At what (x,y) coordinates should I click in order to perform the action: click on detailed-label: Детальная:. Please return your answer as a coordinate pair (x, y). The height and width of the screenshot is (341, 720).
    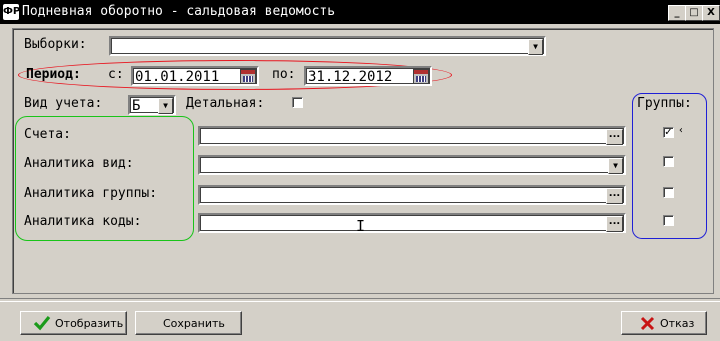
    Looking at the image, I should click on (225, 103).